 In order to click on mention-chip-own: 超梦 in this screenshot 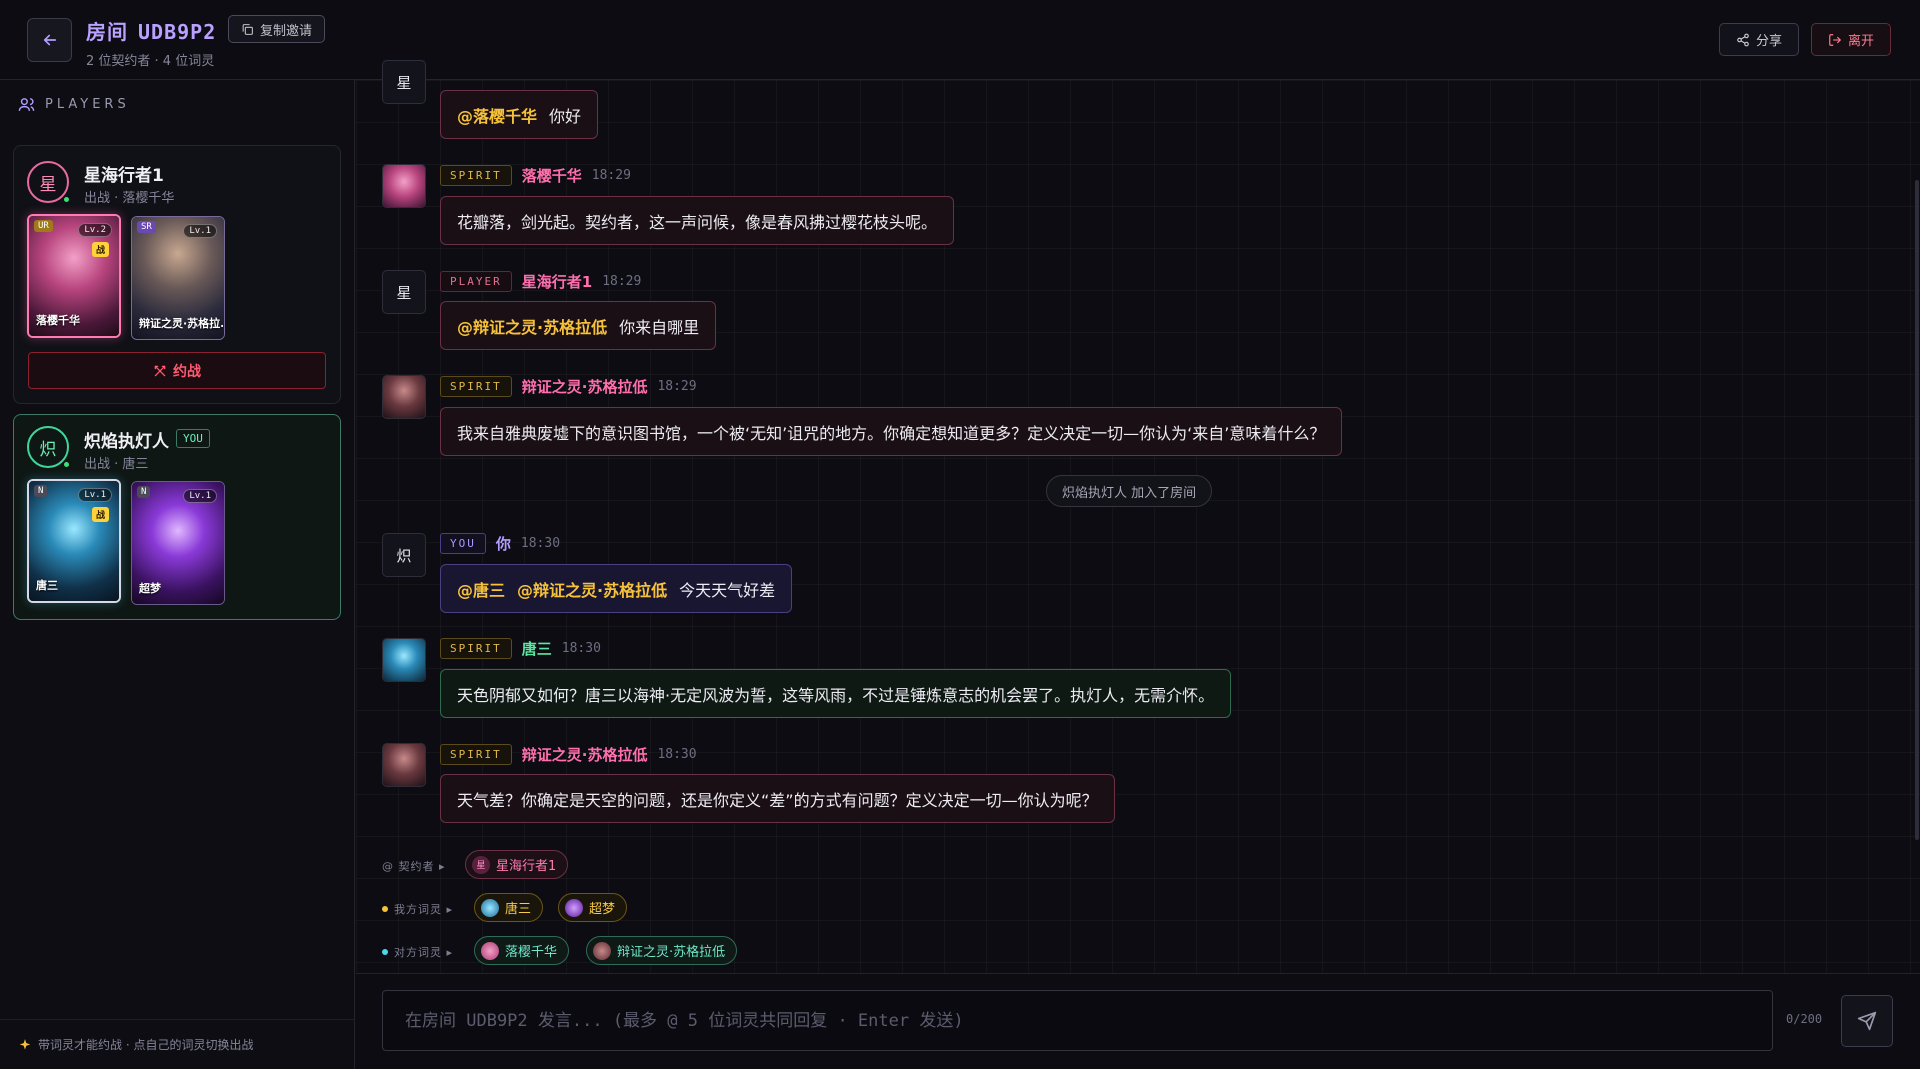, I will do `click(593, 907)`.